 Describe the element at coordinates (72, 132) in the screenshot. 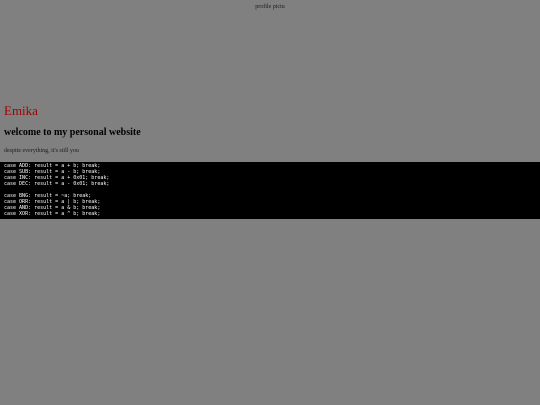

I see `welcome-heading: welcome to my personal website` at that location.